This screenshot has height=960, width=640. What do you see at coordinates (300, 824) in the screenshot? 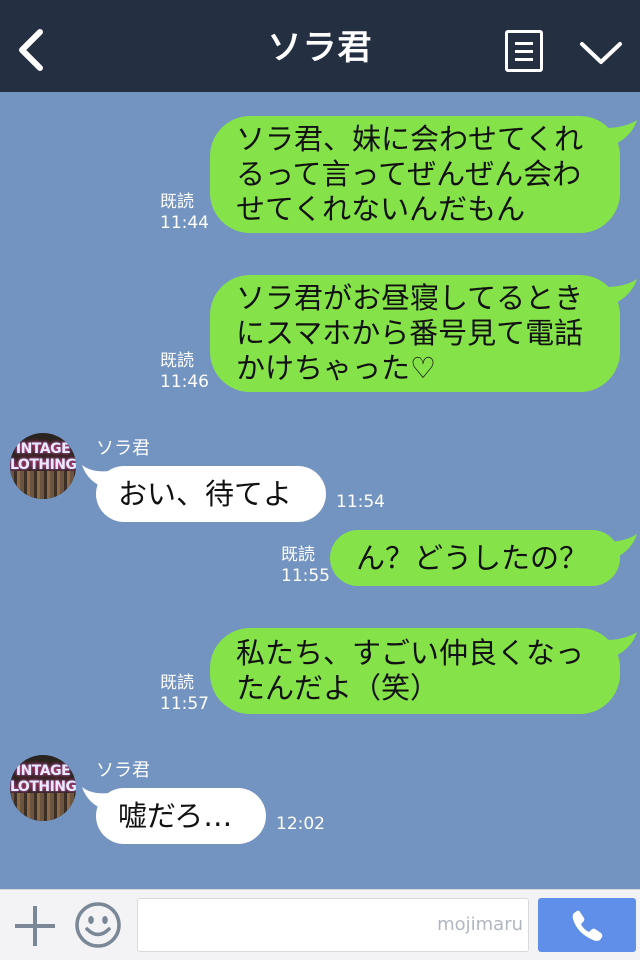
I see `message-time: 12:02` at bounding box center [300, 824].